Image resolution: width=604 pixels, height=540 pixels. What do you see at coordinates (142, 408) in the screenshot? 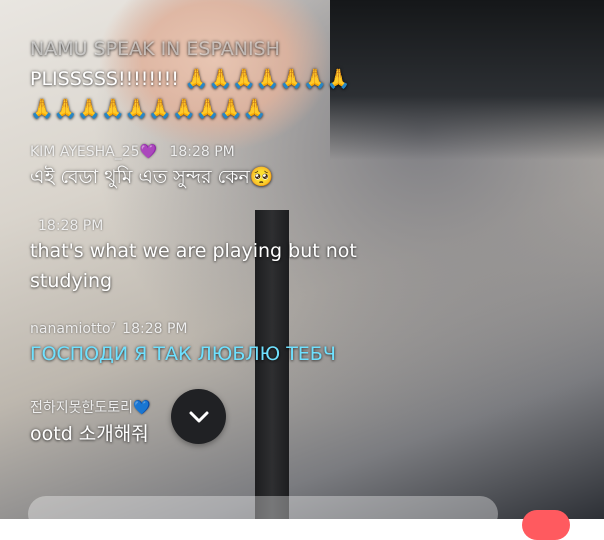
I see `blue-heart-icon: 💙` at bounding box center [142, 408].